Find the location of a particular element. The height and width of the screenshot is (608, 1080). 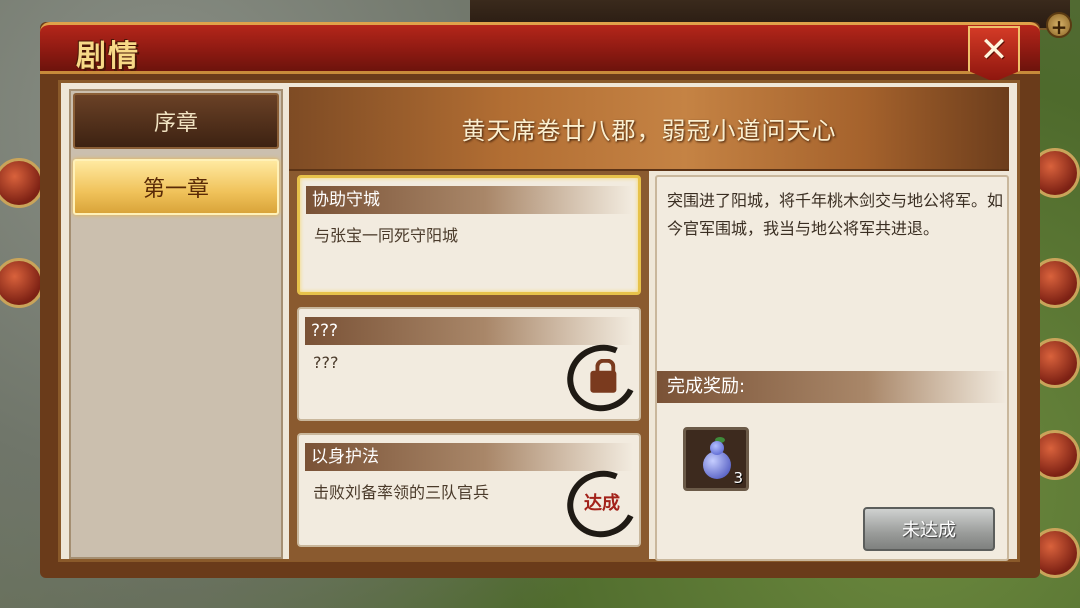

gourd-icon is located at coordinates (716, 459).